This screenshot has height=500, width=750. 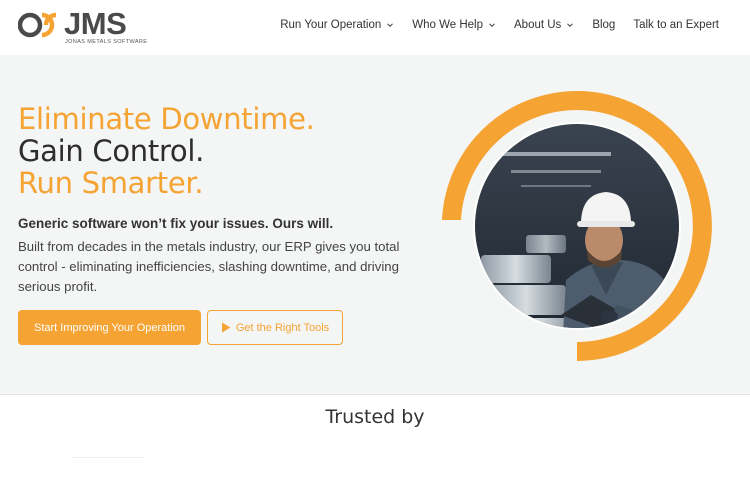 What do you see at coordinates (226, 327) in the screenshot?
I see `play-icon` at bounding box center [226, 327].